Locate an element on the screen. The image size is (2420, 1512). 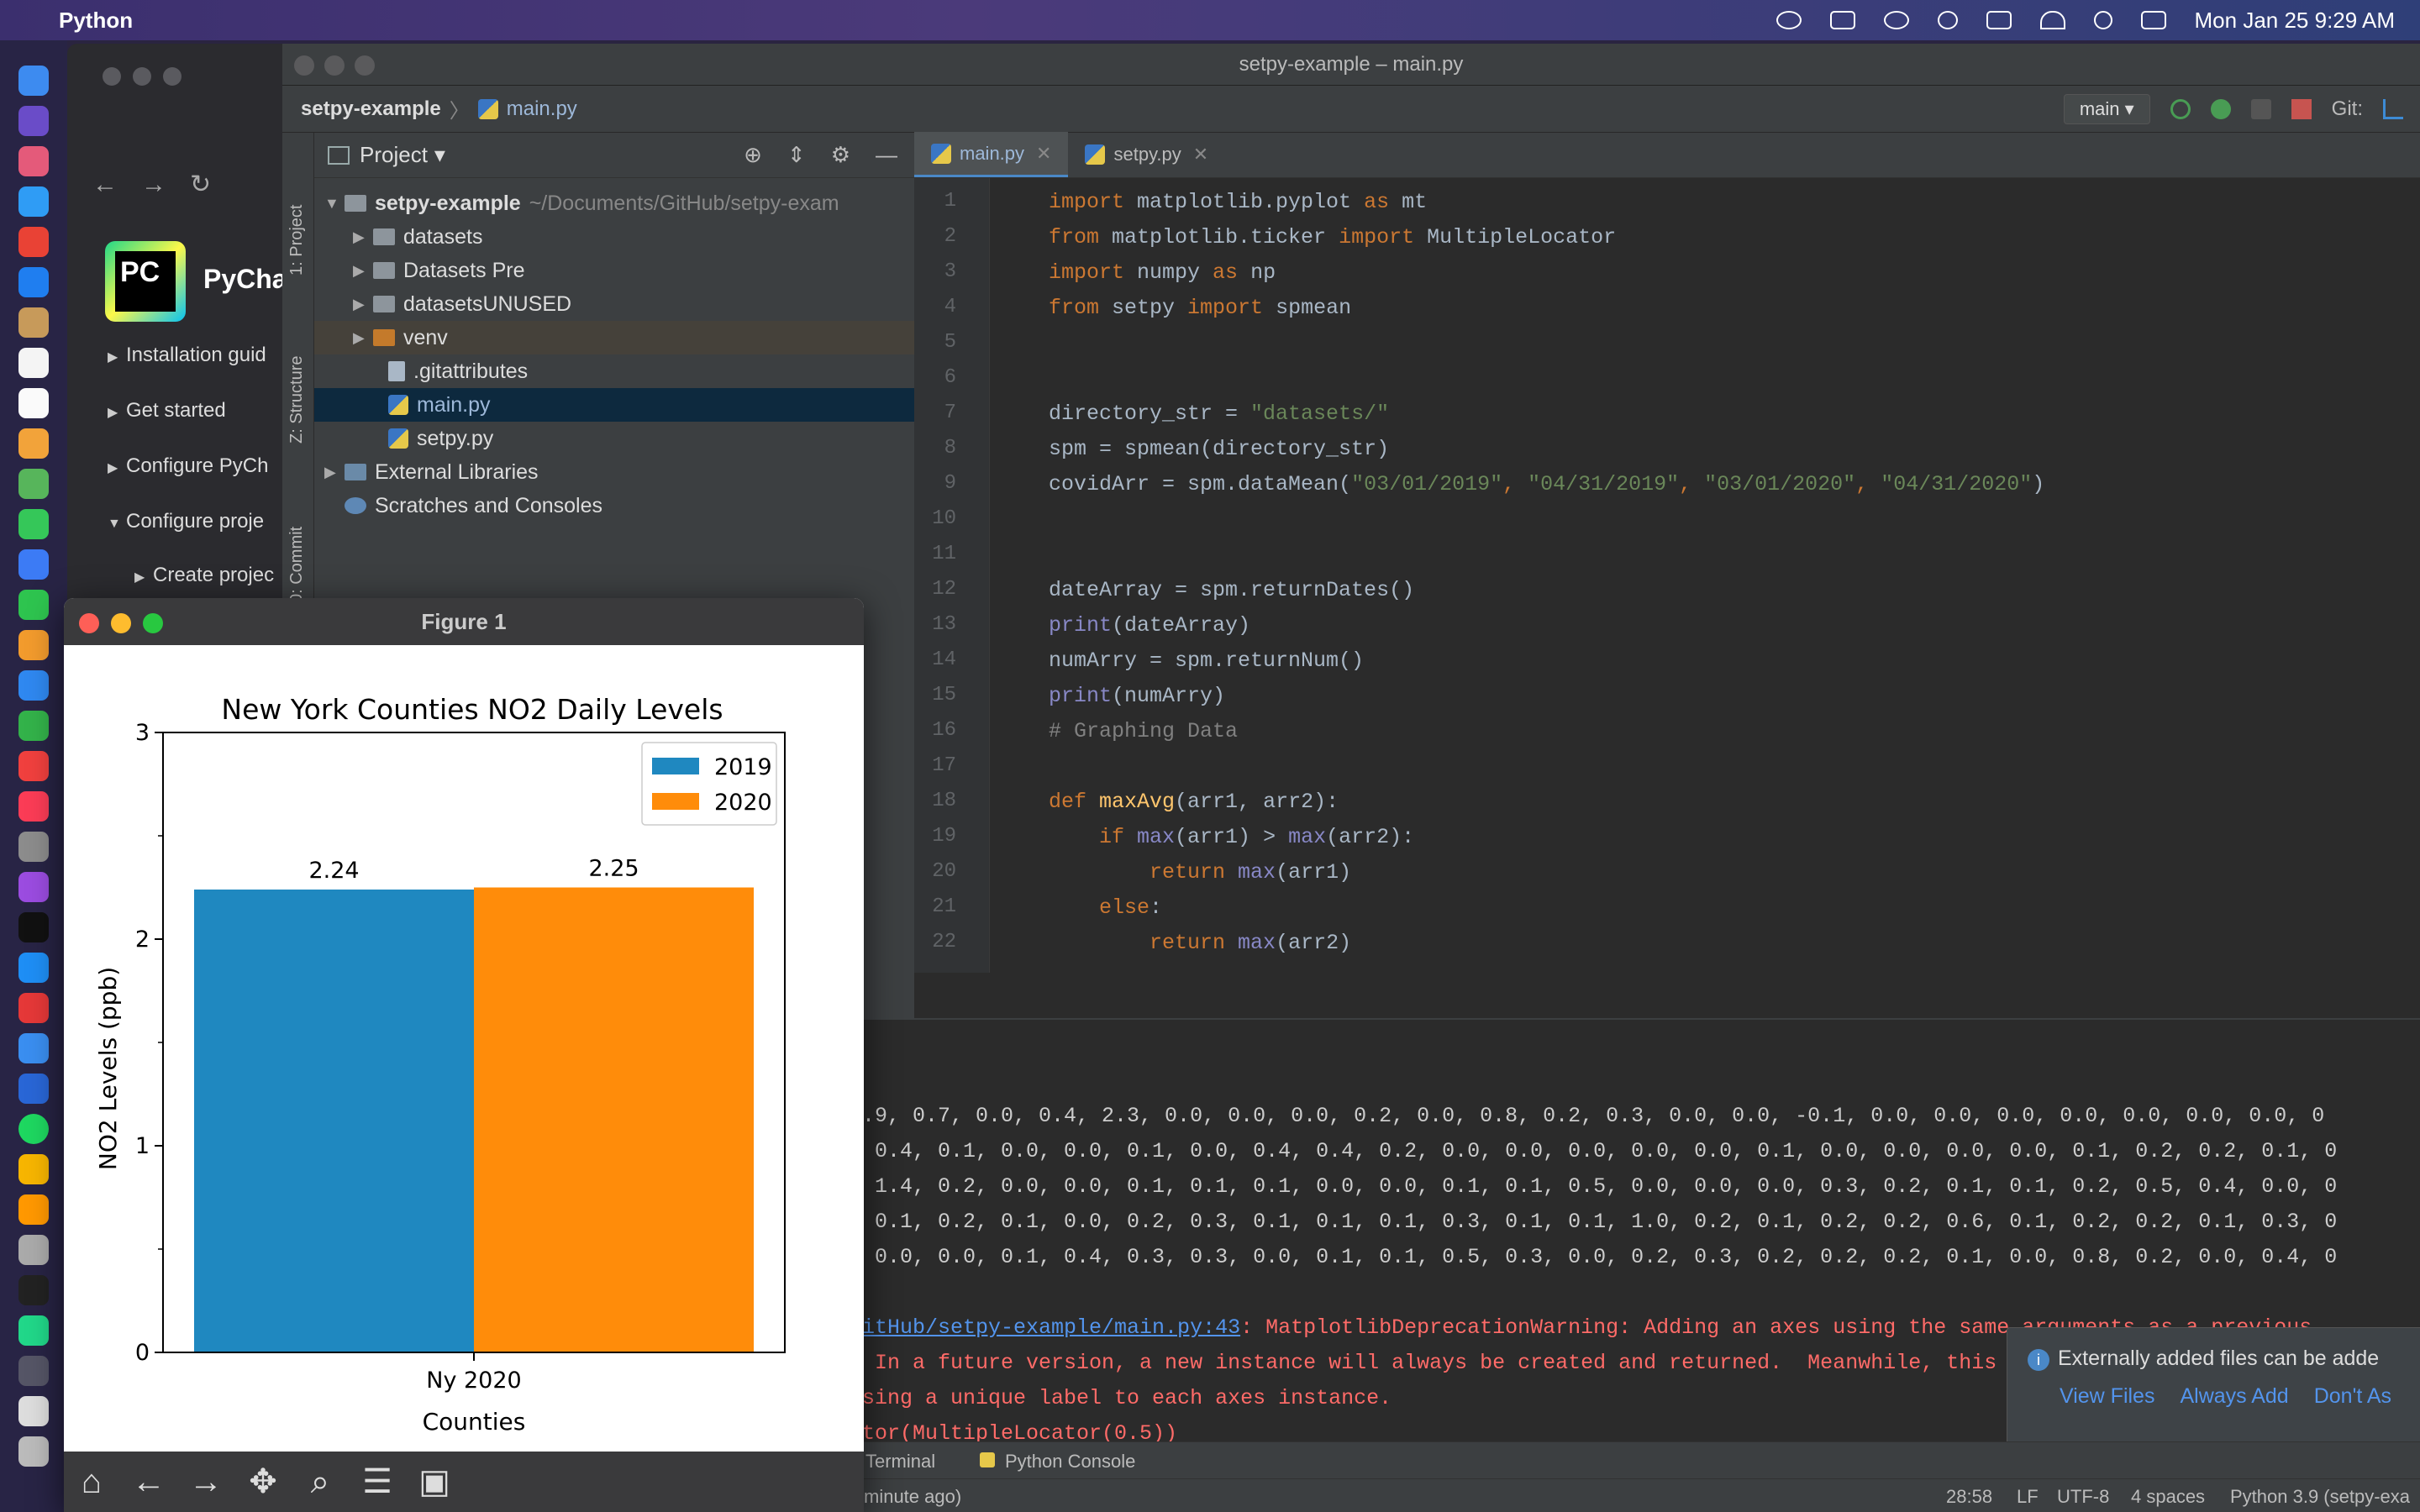
calendar-icon is located at coordinates (34, 363).